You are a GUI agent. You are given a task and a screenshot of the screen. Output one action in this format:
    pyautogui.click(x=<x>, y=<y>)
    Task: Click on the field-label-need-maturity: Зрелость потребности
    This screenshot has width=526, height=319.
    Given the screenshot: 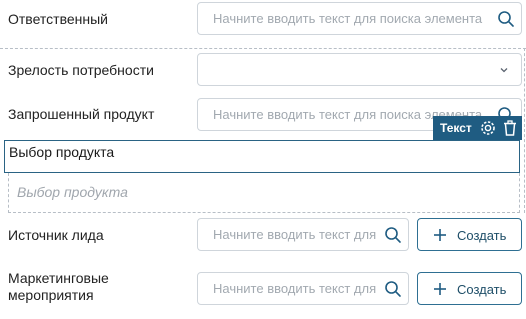 What is the action you would take?
    pyautogui.click(x=81, y=70)
    